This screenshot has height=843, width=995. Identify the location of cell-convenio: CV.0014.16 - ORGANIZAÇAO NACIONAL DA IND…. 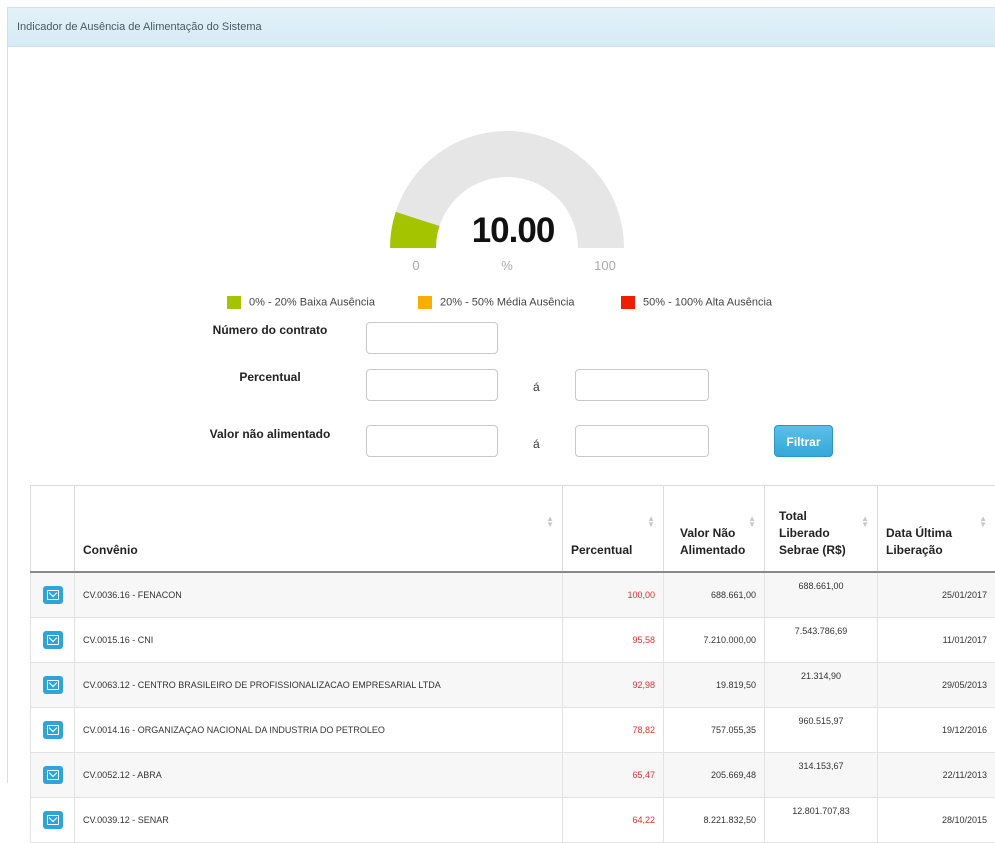
(319, 730).